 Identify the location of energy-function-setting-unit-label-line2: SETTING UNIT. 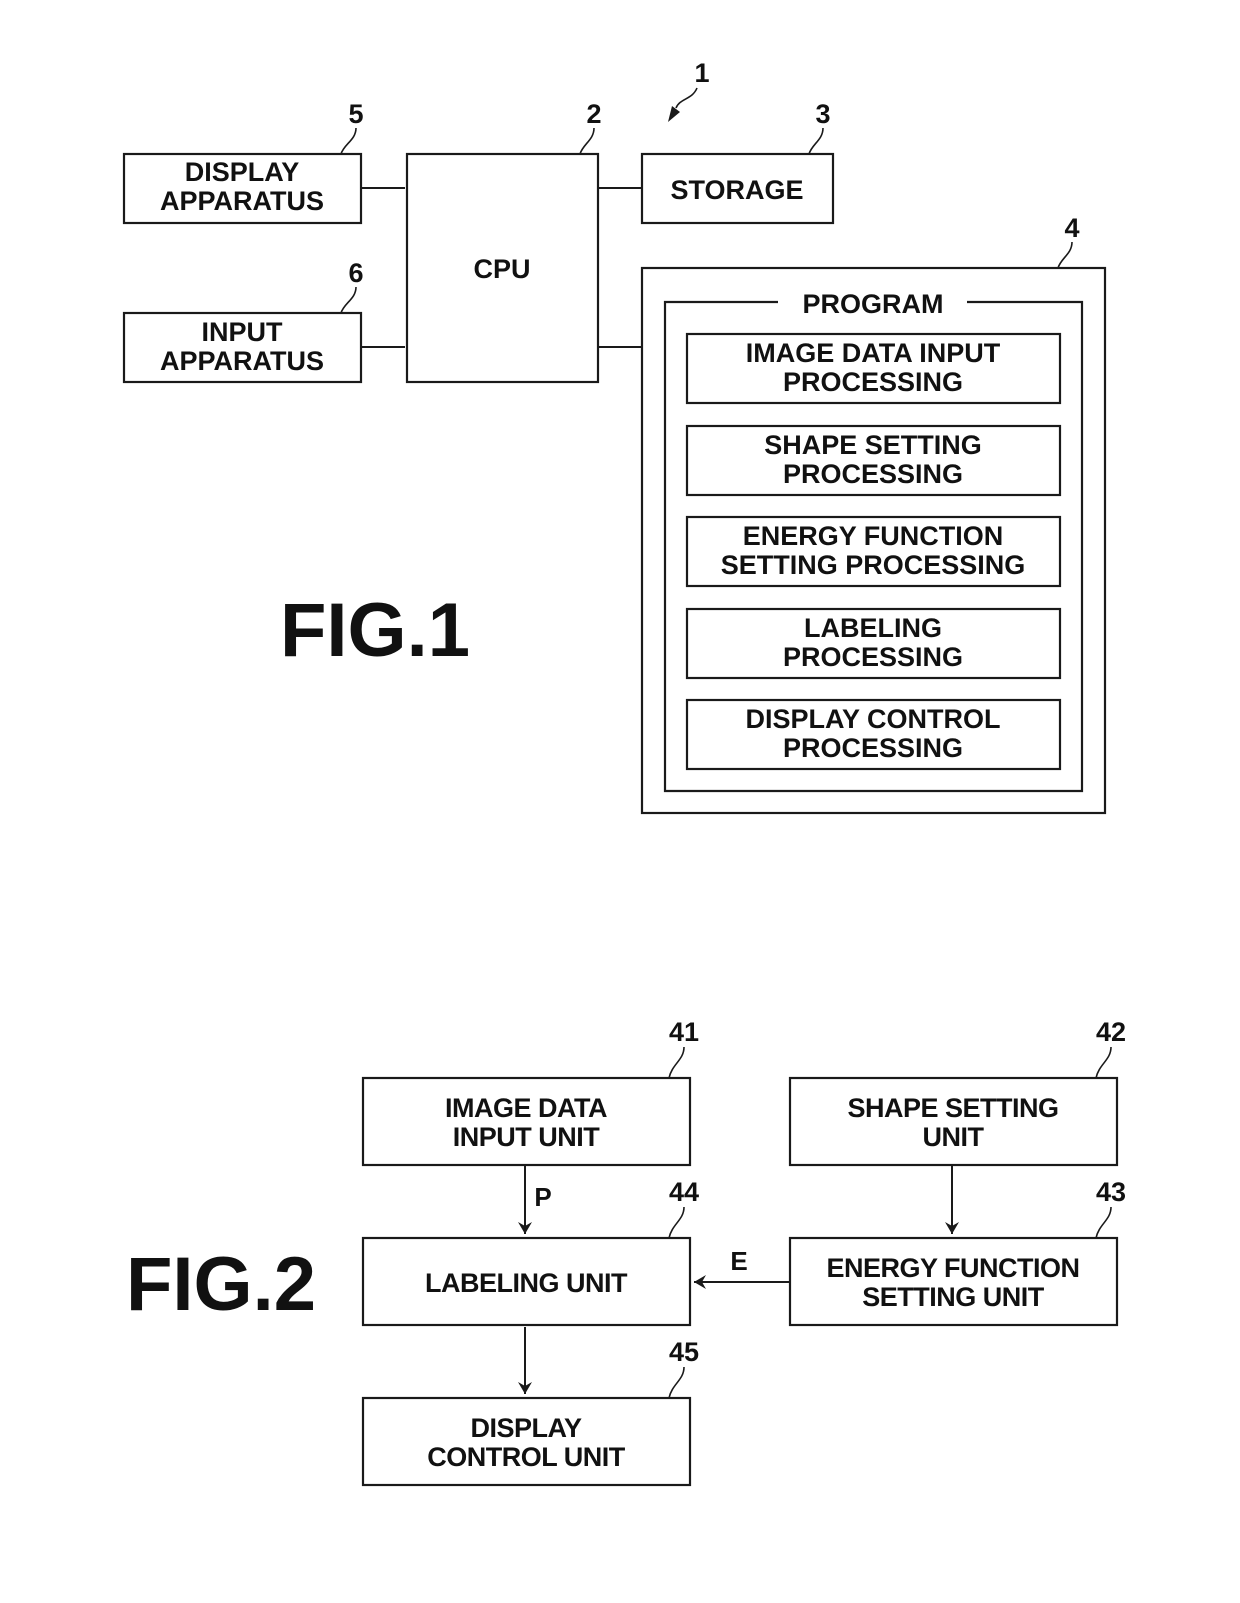
(953, 1297).